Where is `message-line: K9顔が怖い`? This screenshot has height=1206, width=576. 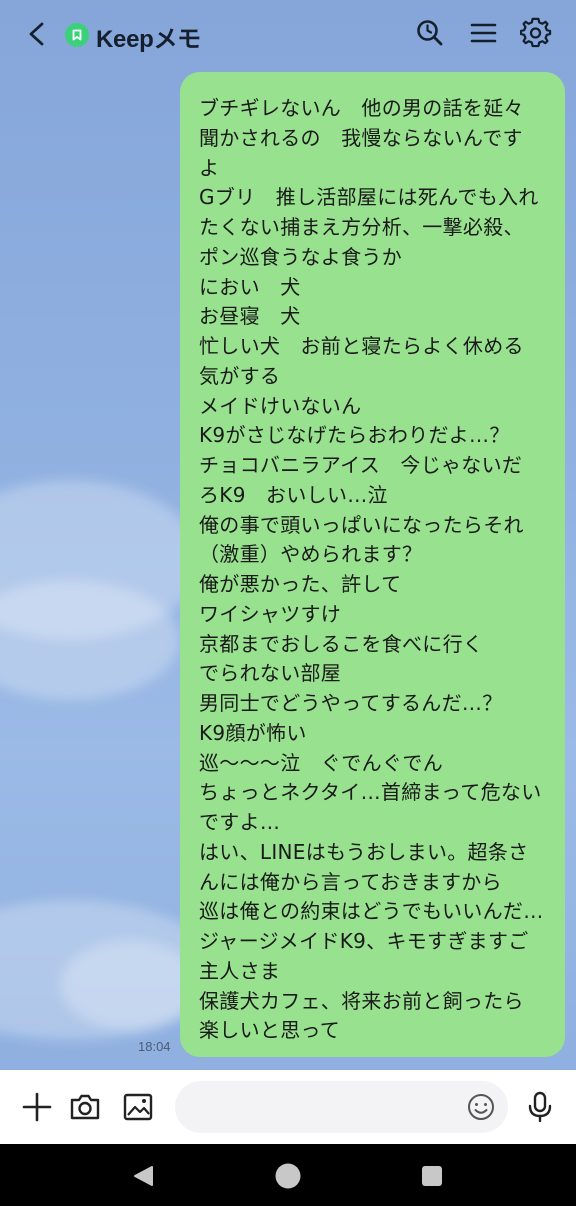 message-line: K9顔が怖い is located at coordinates (253, 732).